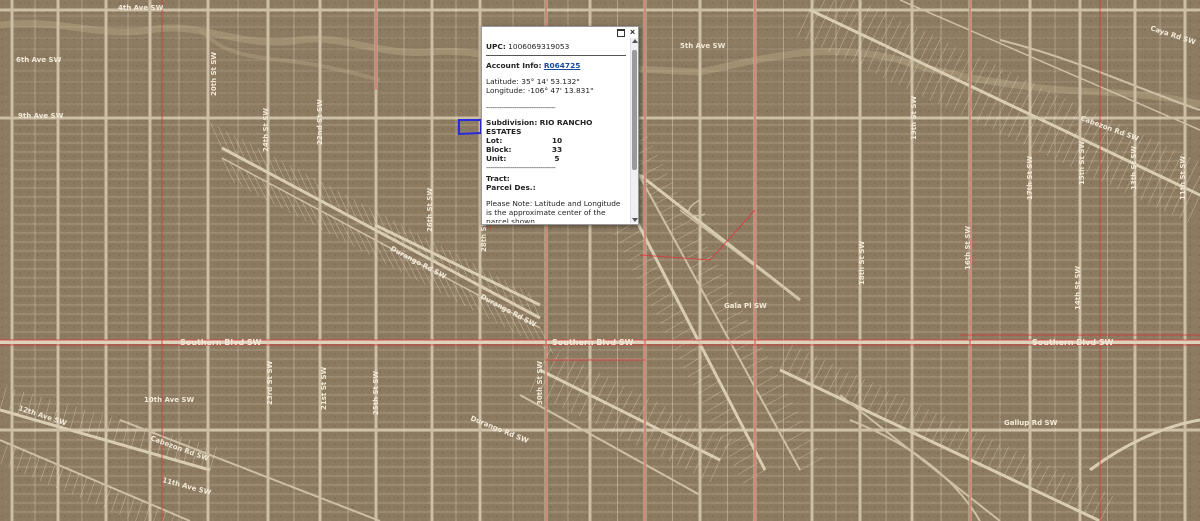 The width and height of the screenshot is (1200, 521). I want to click on road-label: 18th St SW, so click(862, 263).